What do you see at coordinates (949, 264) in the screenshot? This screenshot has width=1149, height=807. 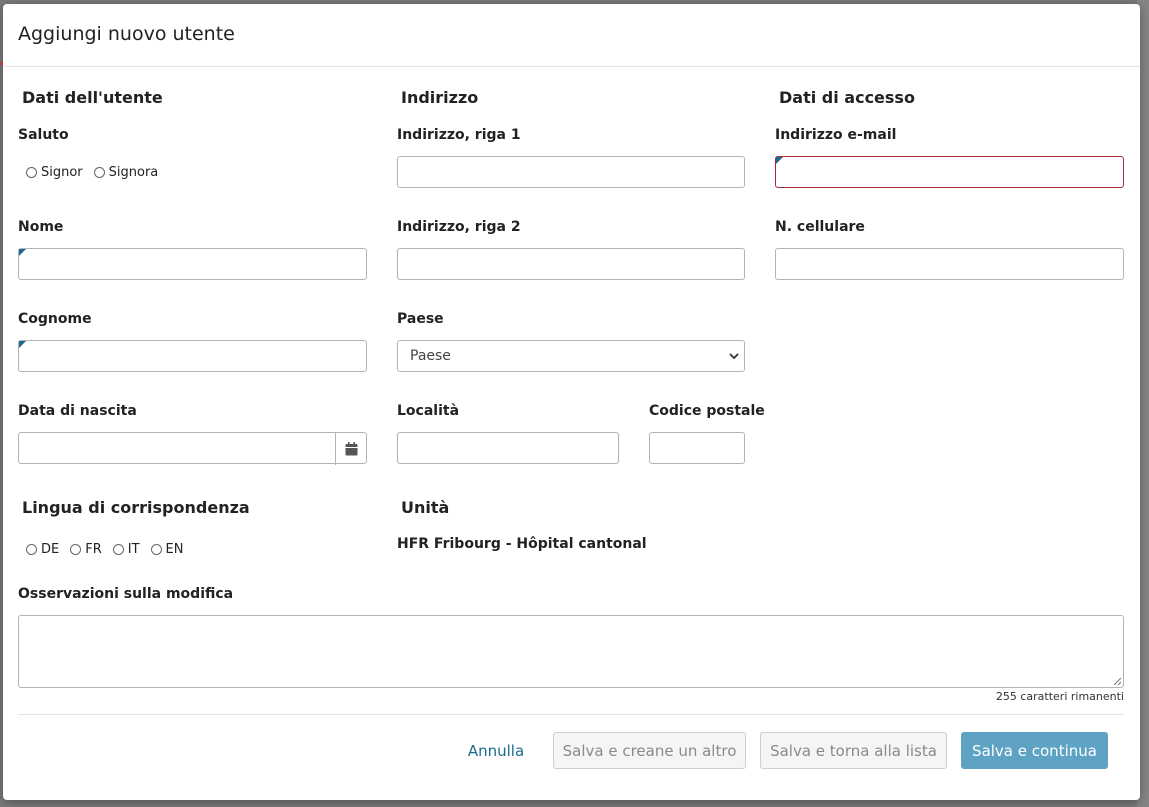 I see `mobile-input` at bounding box center [949, 264].